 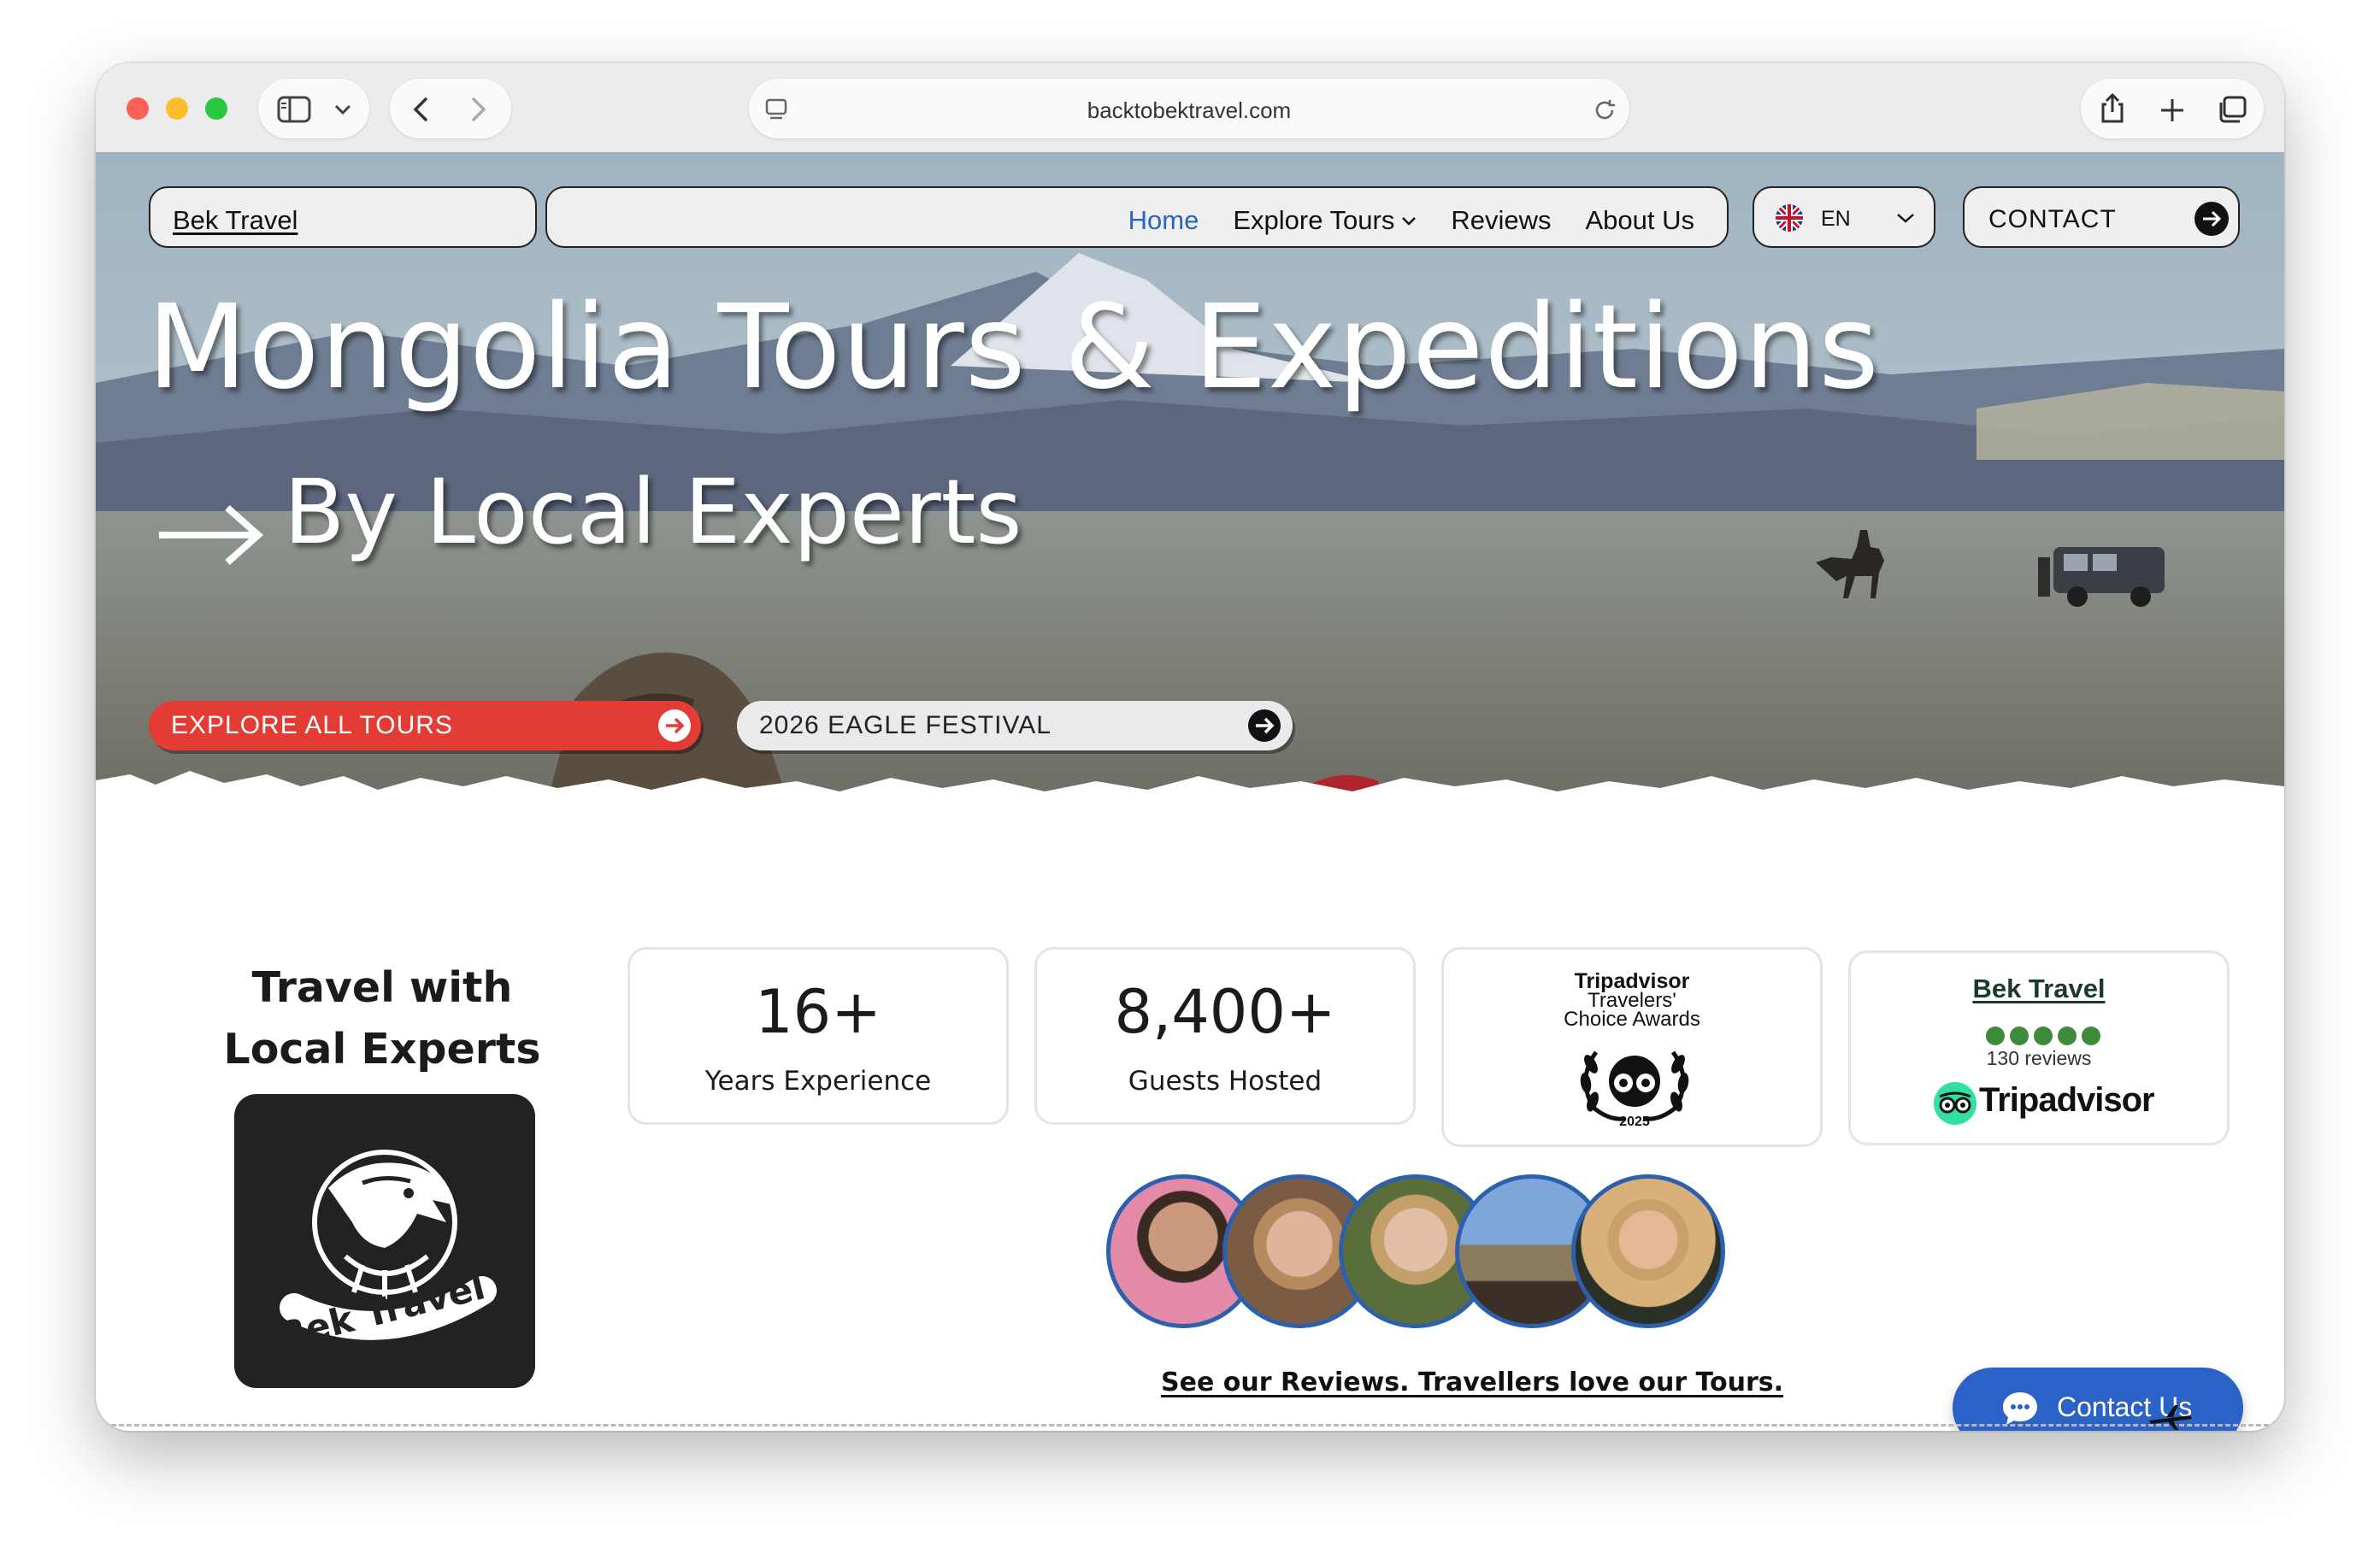 I want to click on tab-overview-icon, so click(x=2232, y=110).